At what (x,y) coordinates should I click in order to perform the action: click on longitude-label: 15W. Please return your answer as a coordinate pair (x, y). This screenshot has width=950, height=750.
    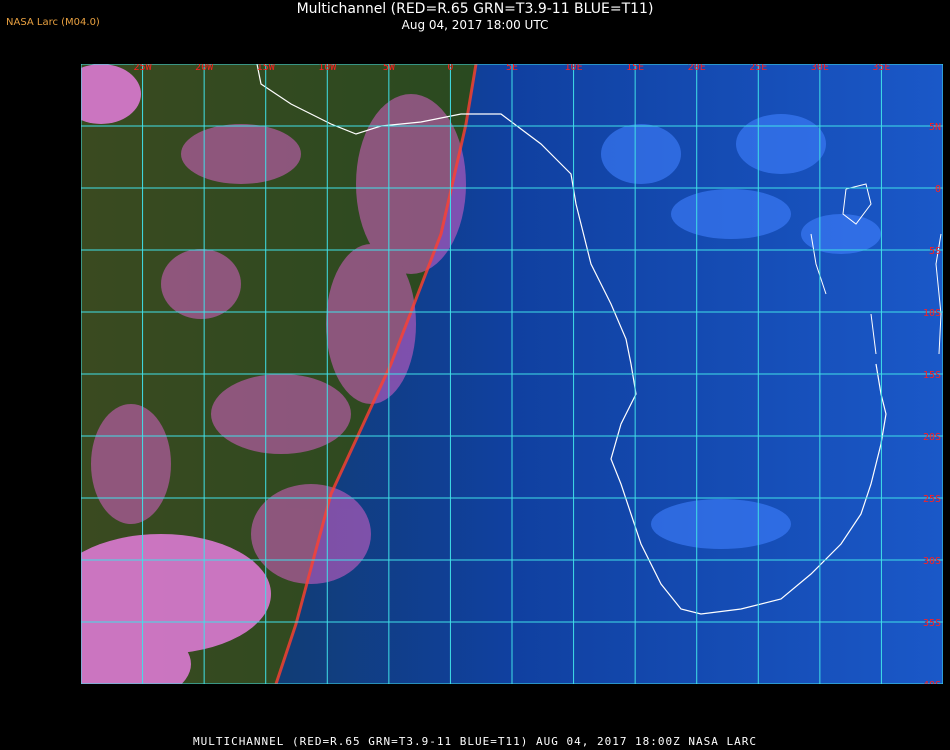
    Looking at the image, I should click on (266, 68).